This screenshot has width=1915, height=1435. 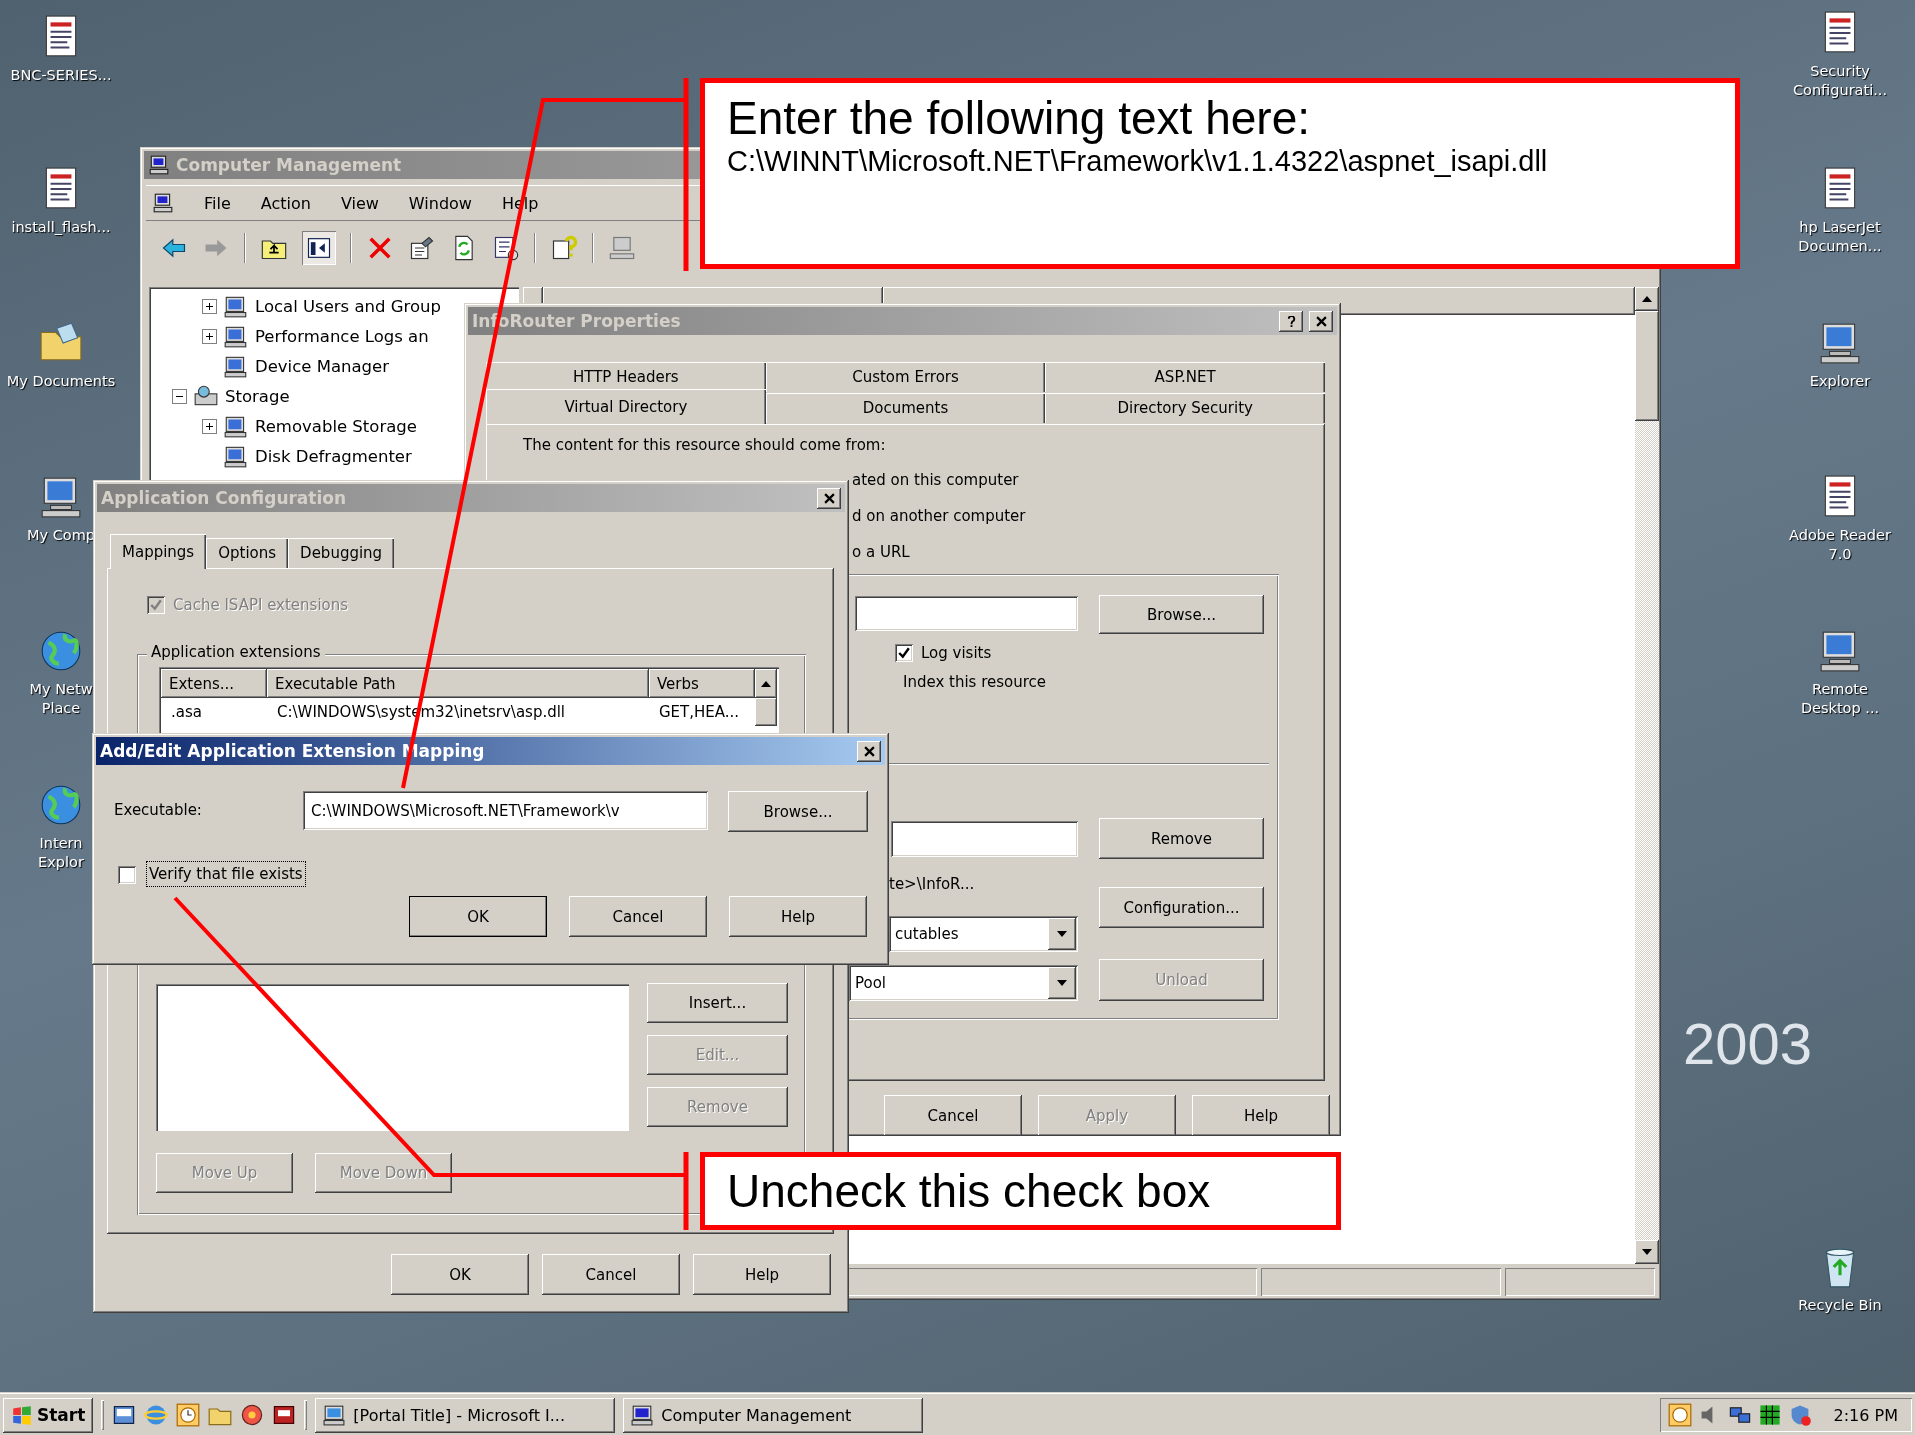 What do you see at coordinates (1865, 1415) in the screenshot?
I see `clock: 2:16 PM` at bounding box center [1865, 1415].